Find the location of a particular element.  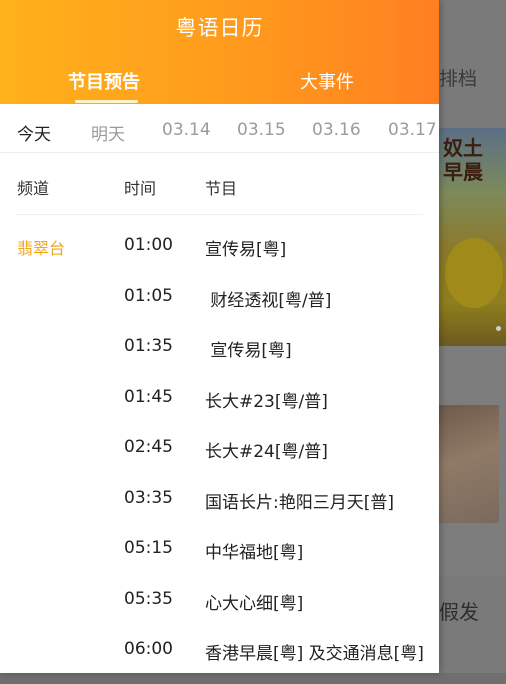

schedule-row: 05:35 心大心细[粤] is located at coordinates (219, 609).